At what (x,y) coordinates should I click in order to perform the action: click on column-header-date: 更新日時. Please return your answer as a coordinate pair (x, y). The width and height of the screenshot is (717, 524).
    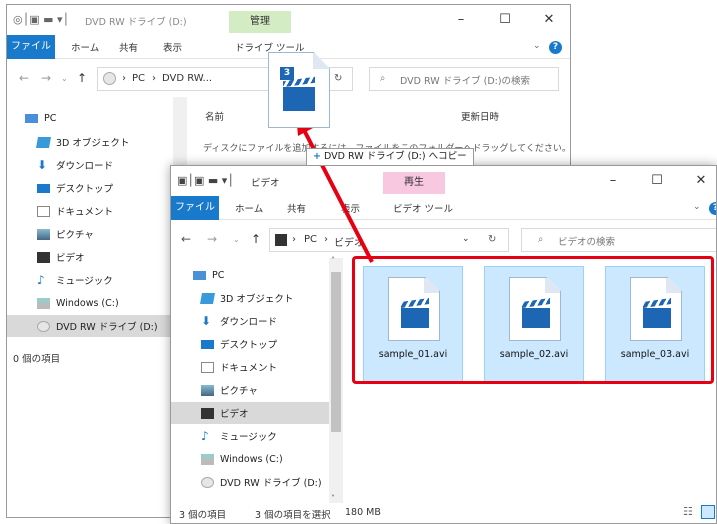
    Looking at the image, I should click on (480, 116).